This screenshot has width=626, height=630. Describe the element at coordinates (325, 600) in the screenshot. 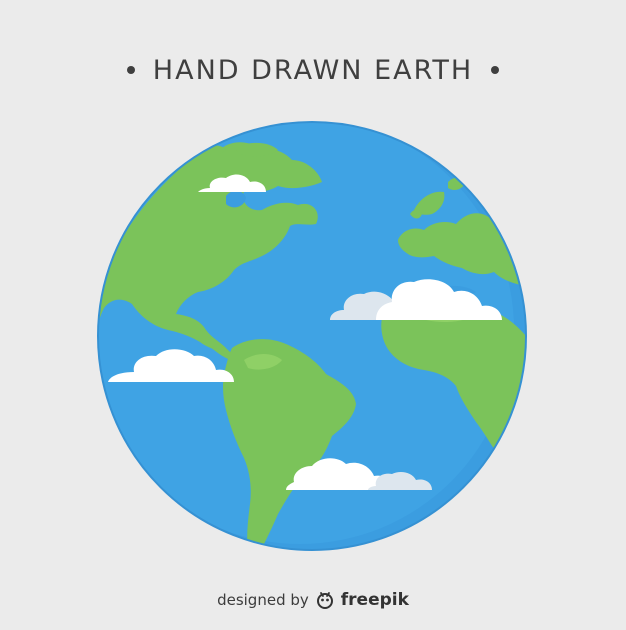

I see `freepik-logo-icon` at that location.